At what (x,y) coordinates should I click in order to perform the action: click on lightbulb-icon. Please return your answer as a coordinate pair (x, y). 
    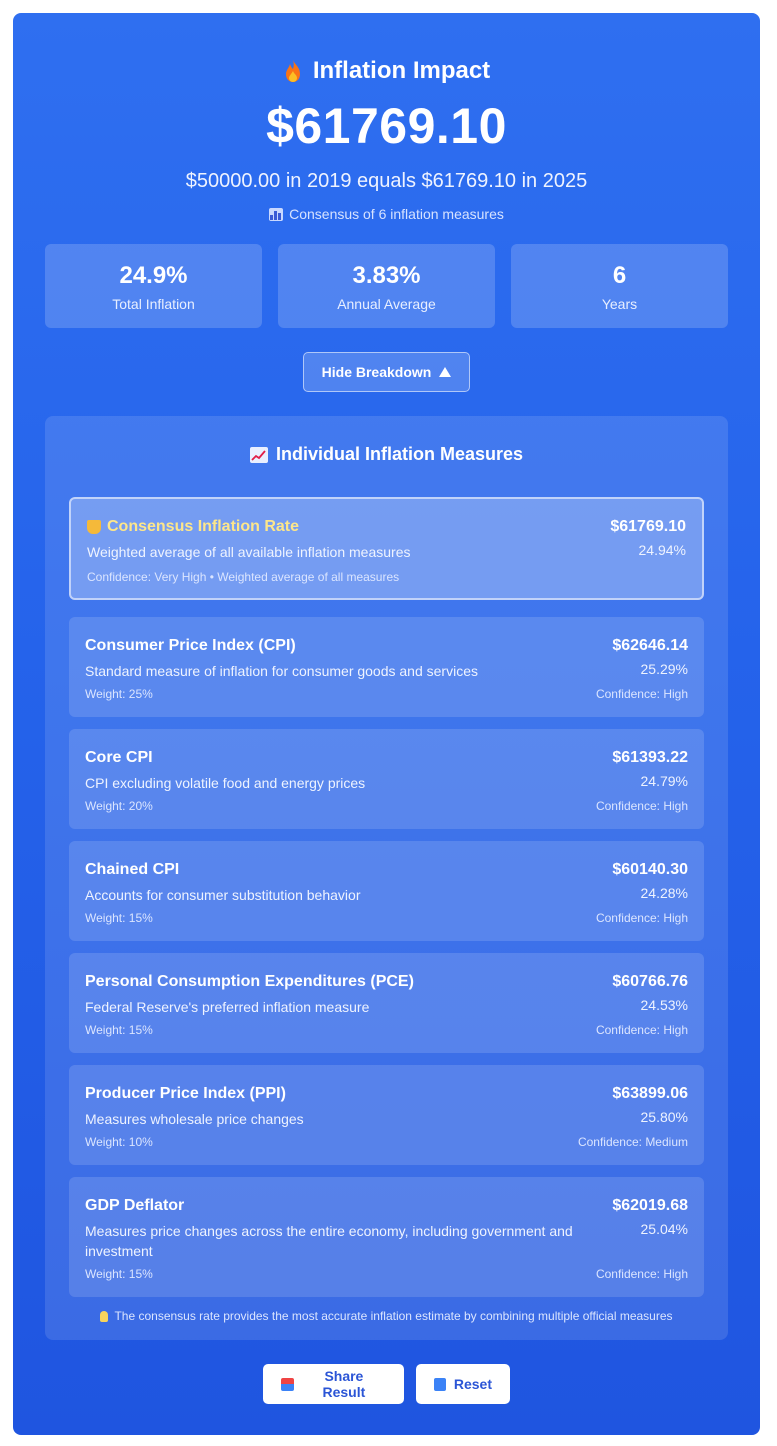
    Looking at the image, I should click on (104, 1316).